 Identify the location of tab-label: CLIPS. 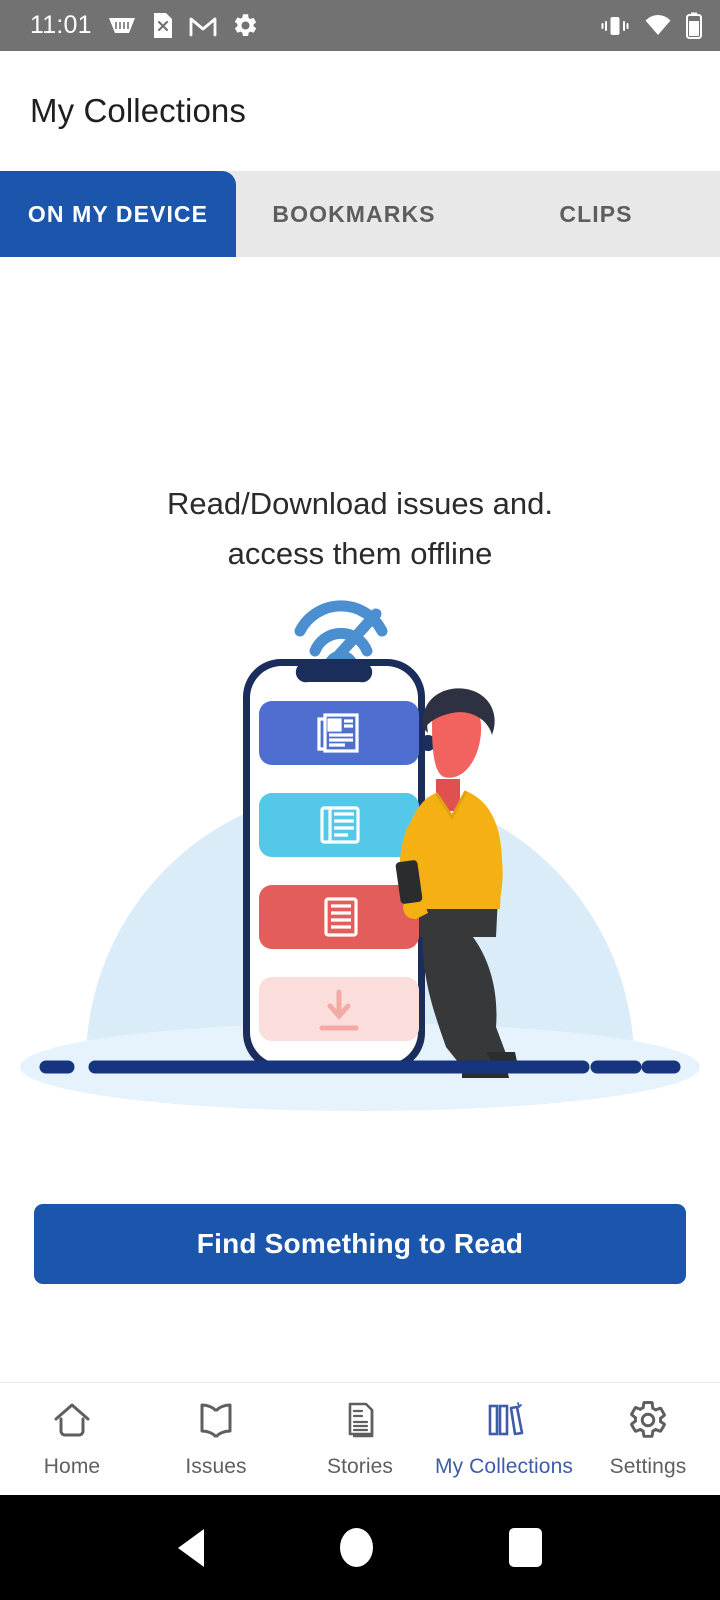
(596, 213).